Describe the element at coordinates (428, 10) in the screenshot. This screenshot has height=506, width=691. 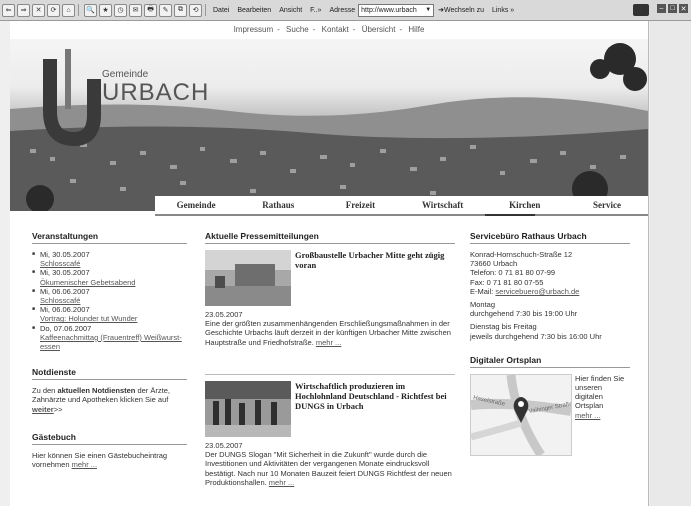
I see `chevron-down-icon: ▼` at that location.